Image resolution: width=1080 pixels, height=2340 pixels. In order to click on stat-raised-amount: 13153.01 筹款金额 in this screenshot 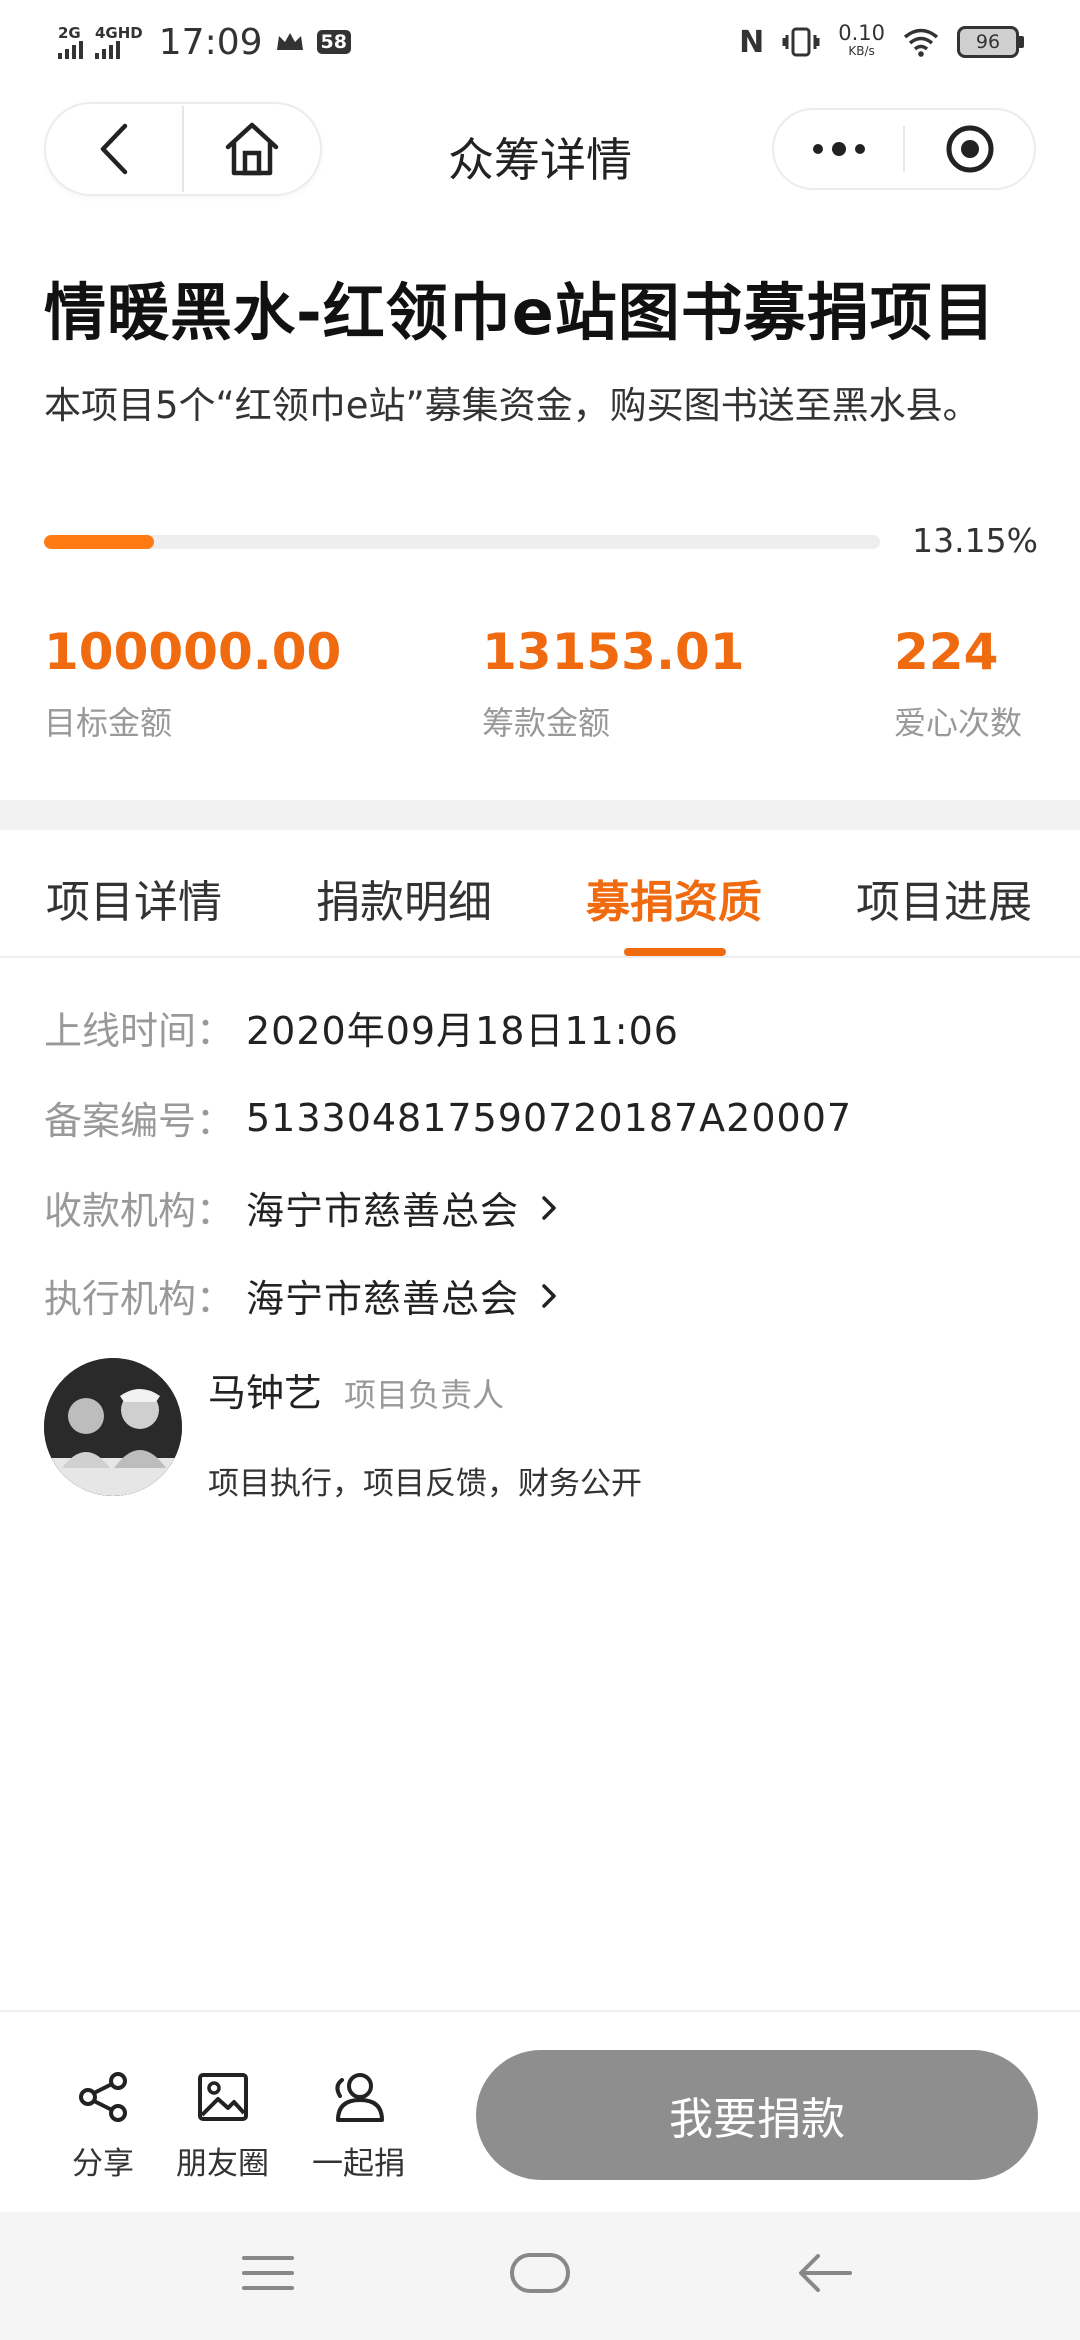, I will do `click(613, 682)`.